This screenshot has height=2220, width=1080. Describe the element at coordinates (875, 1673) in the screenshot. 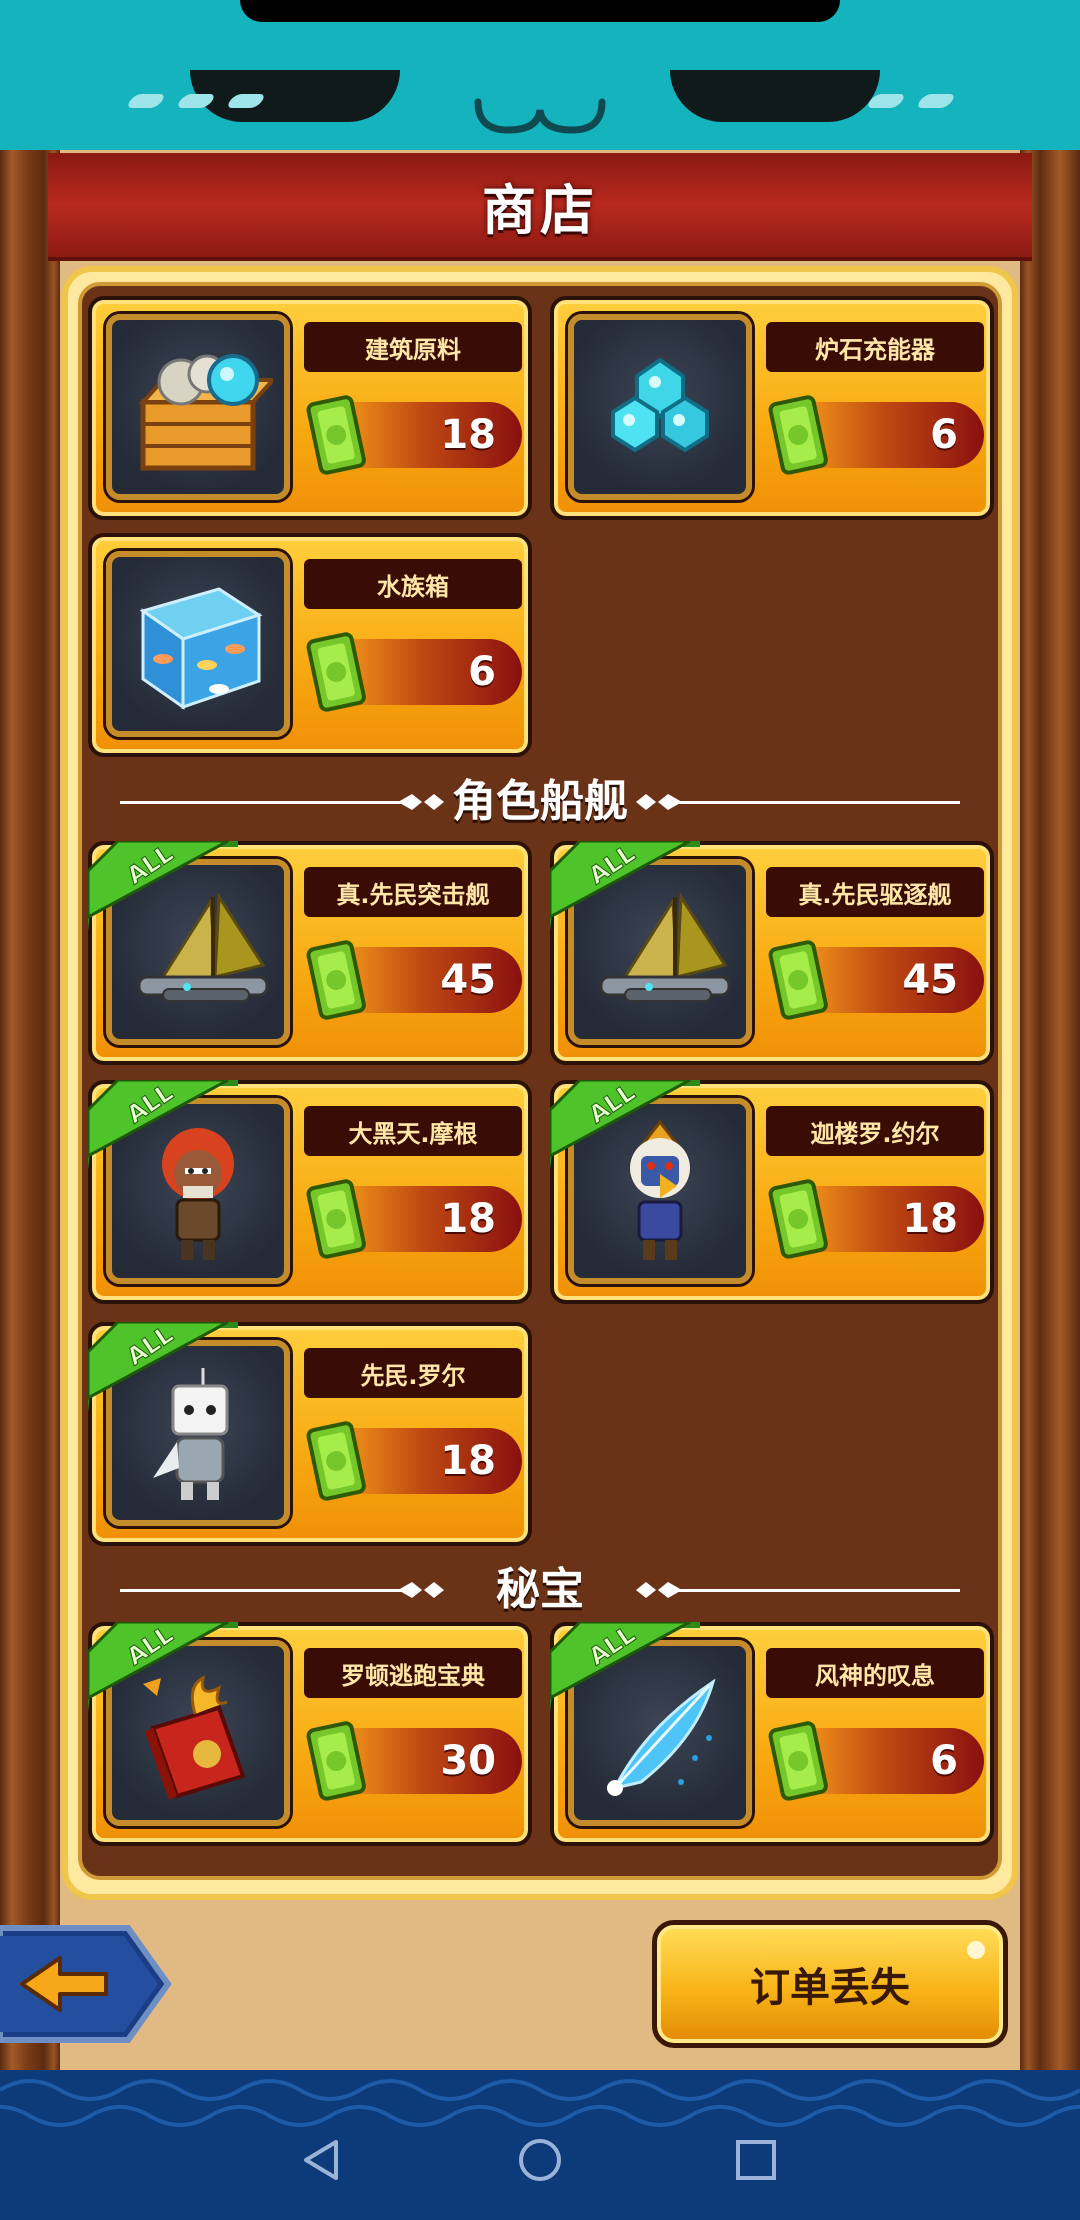

I see `item-name: 风神的叹息` at that location.